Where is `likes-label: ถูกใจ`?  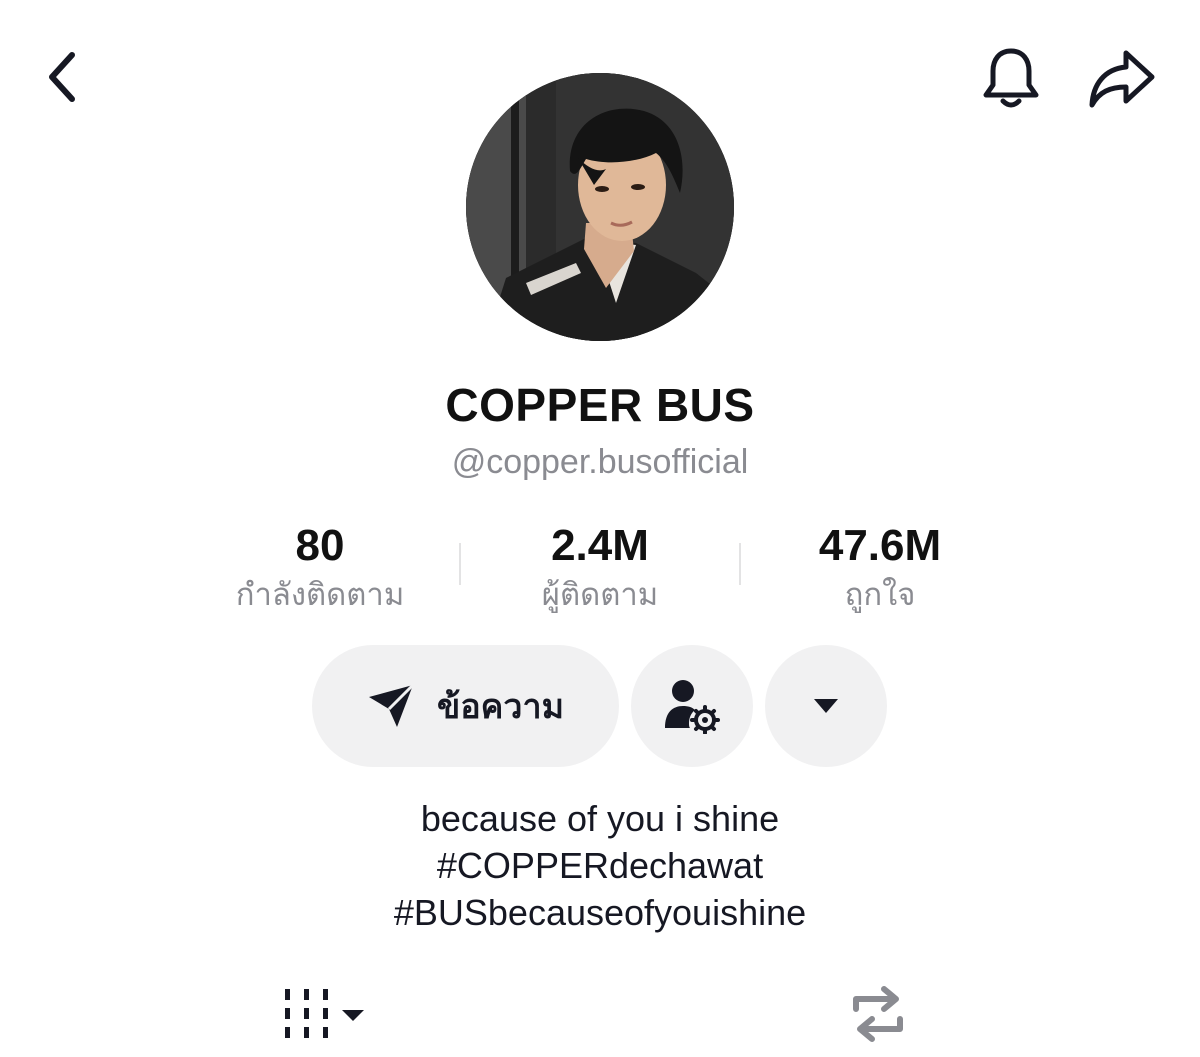
likes-label: ถูกใจ is located at coordinates (880, 594).